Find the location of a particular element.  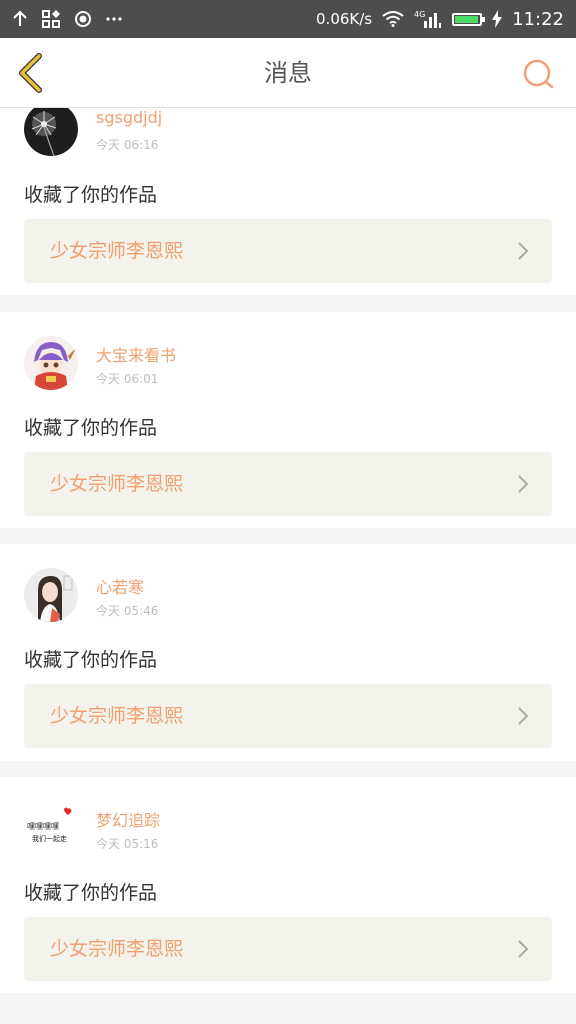

status-bar: 0.06K/s 4G 11:22 is located at coordinates (288, 19).